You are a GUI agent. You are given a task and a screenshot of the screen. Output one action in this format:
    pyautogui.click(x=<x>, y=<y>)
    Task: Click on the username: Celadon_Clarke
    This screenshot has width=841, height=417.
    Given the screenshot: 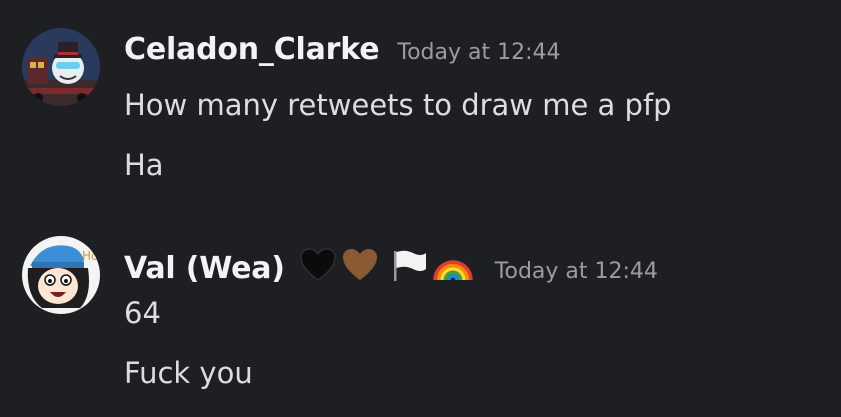 What is the action you would take?
    pyautogui.click(x=252, y=49)
    